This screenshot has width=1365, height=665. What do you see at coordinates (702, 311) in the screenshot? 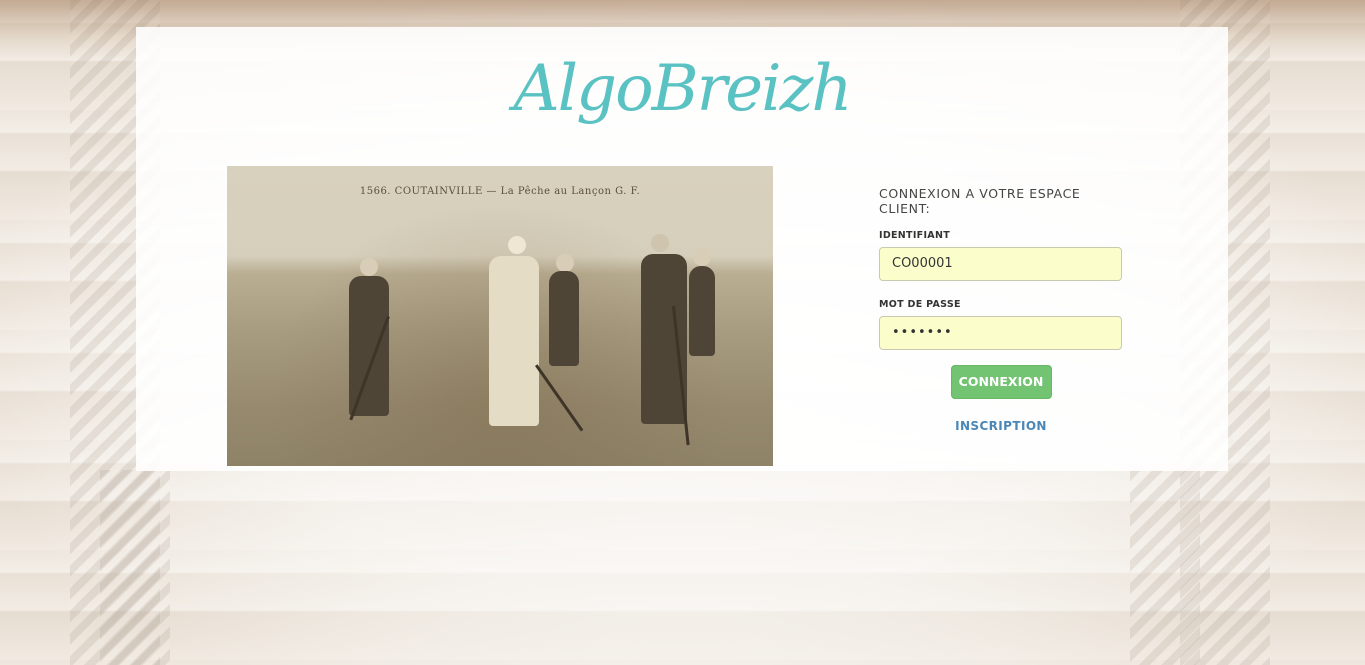
I see `figure-far-right` at bounding box center [702, 311].